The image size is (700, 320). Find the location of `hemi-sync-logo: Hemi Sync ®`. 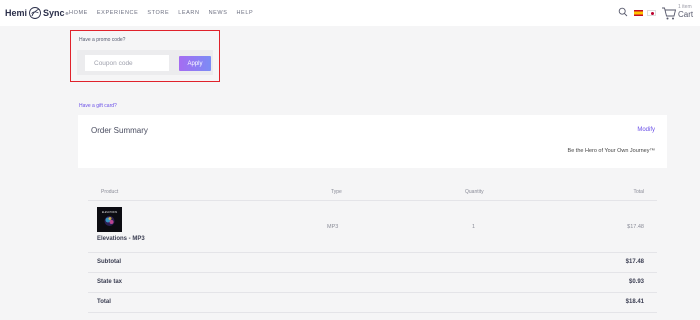

hemi-sync-logo: Hemi Sync ® is located at coordinates (36, 13).